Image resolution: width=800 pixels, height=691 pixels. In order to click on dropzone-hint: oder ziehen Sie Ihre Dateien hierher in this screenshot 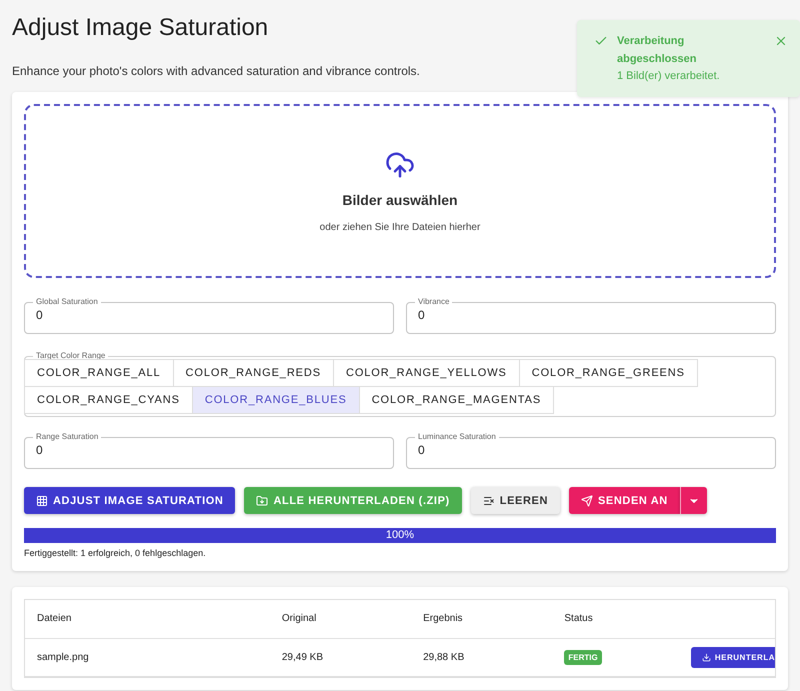, I will do `click(400, 227)`.